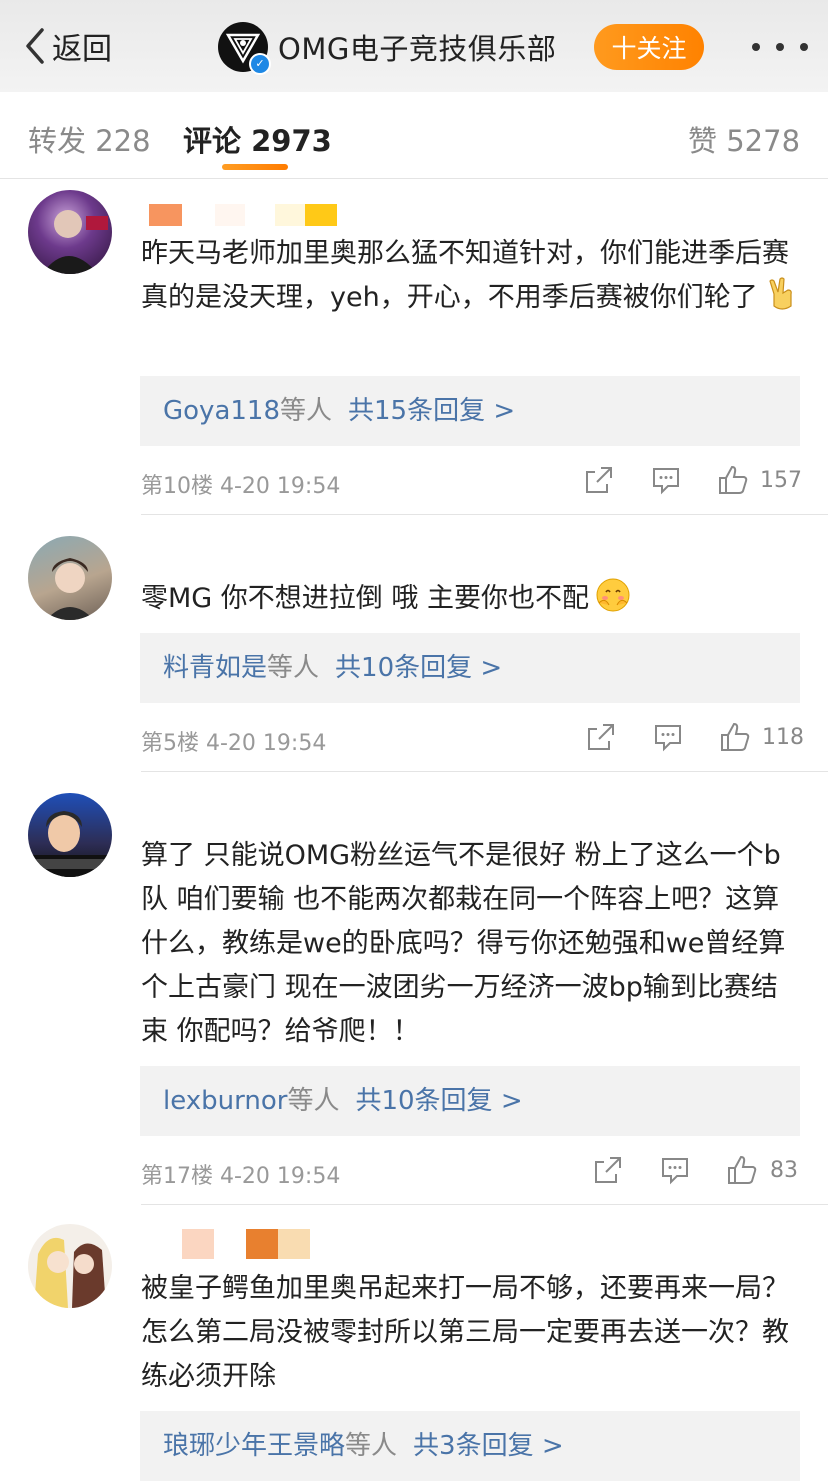 This screenshot has height=1481, width=828. I want to click on back-label: 返回, so click(82, 49).